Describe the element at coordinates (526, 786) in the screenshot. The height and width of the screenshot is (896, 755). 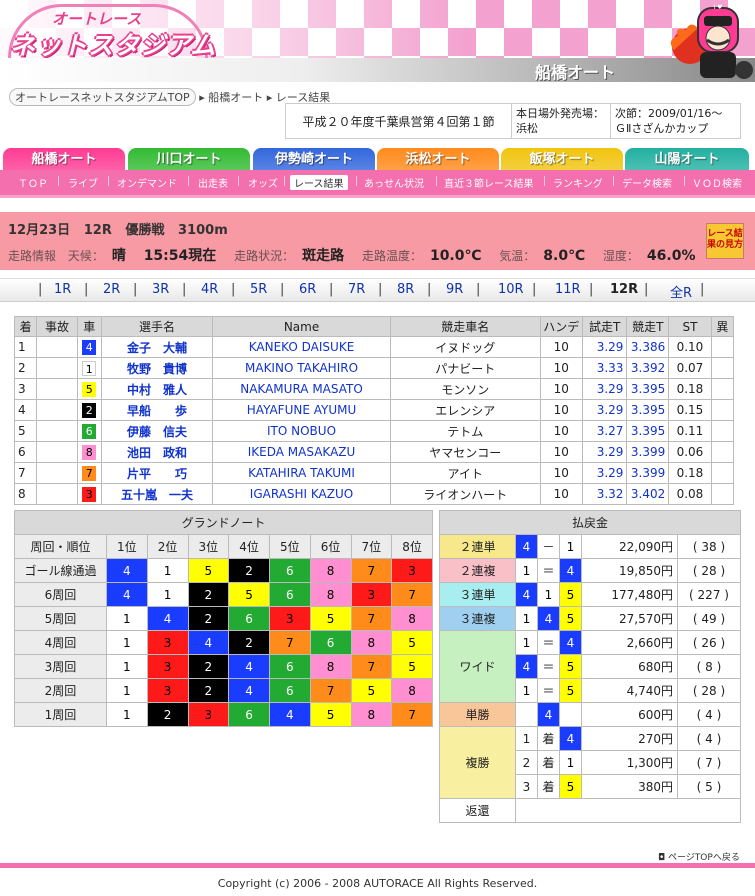
I see `place-position: 3` at that location.